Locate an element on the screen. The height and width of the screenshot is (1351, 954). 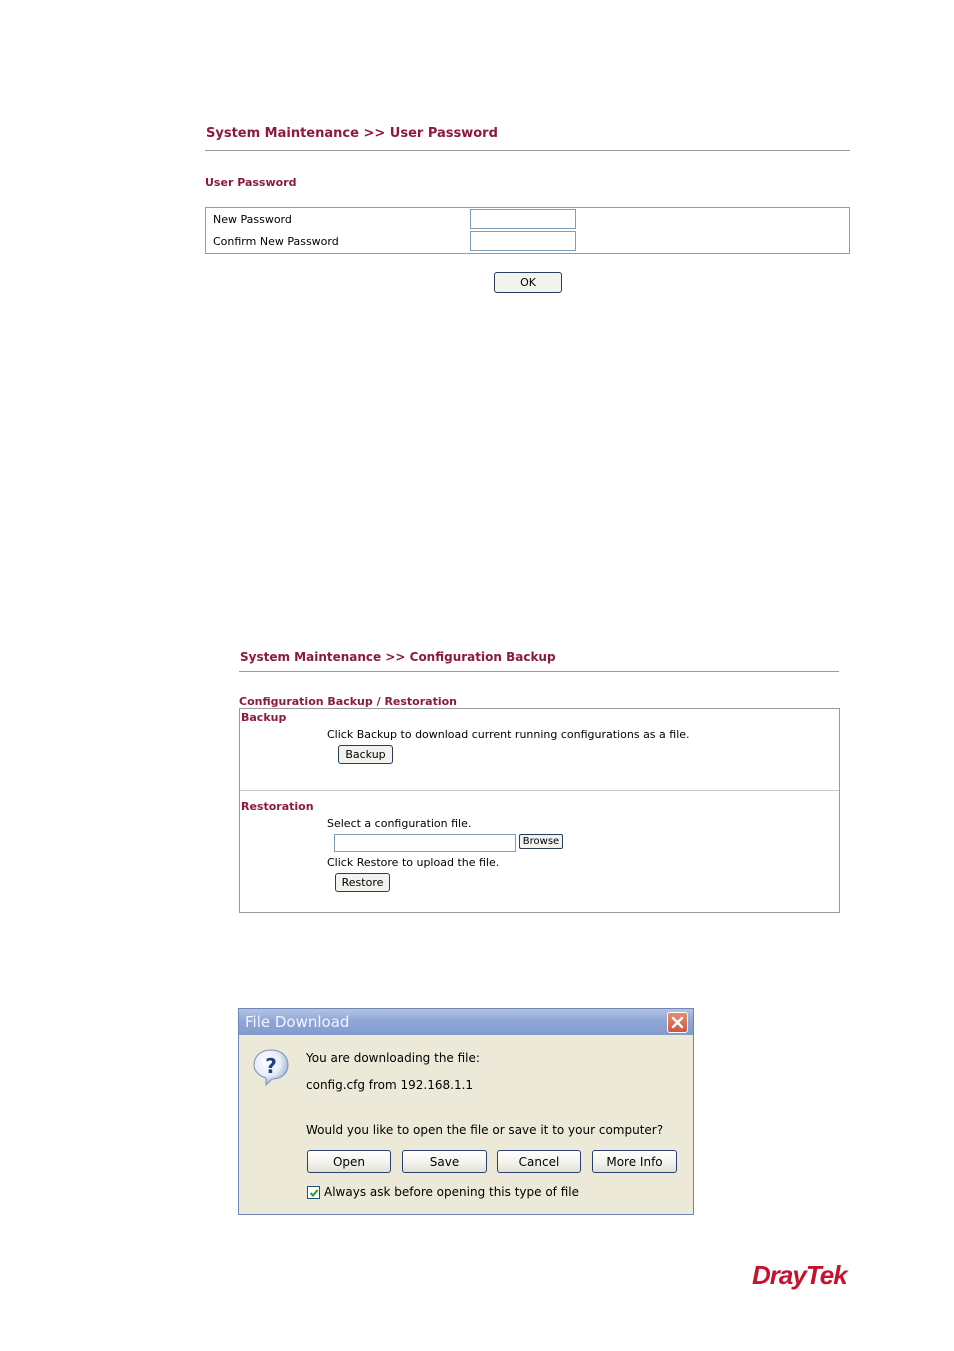
always-ask-checkbox is located at coordinates (313, 1192).